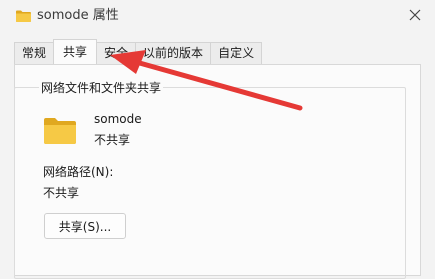  Describe the element at coordinates (116, 53) in the screenshot. I see `tab-security: 安全` at that location.